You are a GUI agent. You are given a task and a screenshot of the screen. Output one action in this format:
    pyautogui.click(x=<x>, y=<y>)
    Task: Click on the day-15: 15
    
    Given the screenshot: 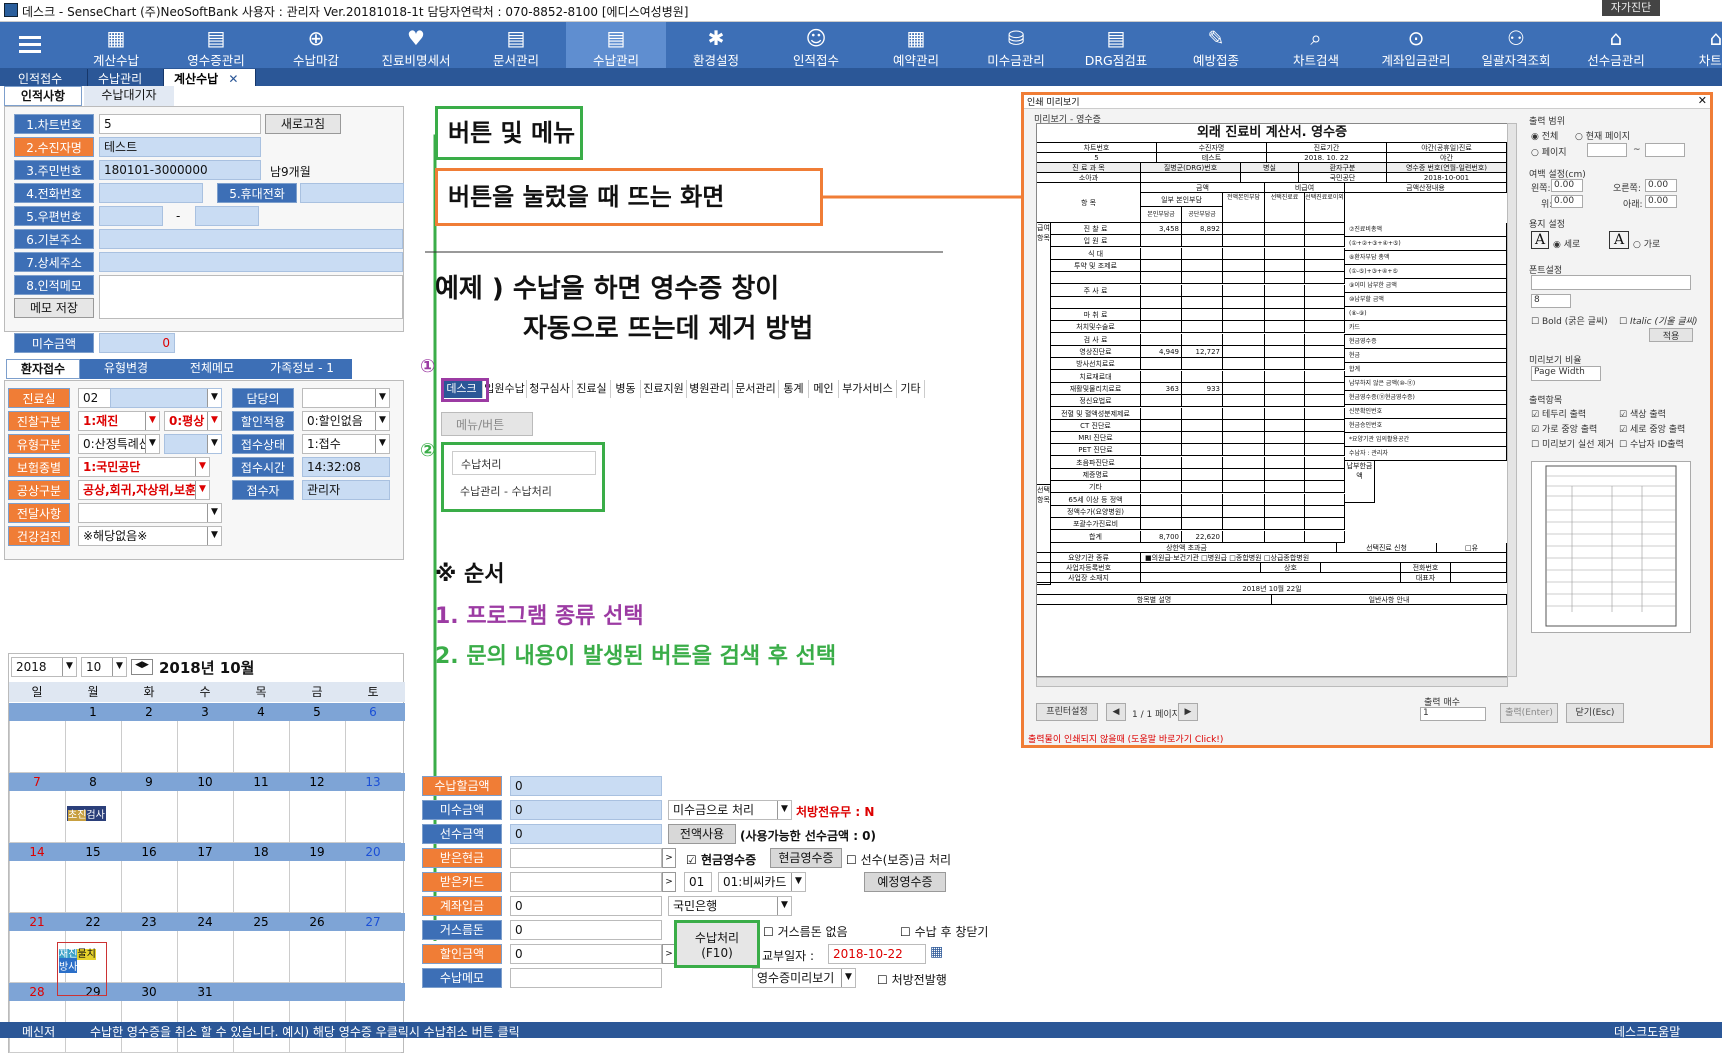 What is the action you would take?
    pyautogui.click(x=93, y=852)
    